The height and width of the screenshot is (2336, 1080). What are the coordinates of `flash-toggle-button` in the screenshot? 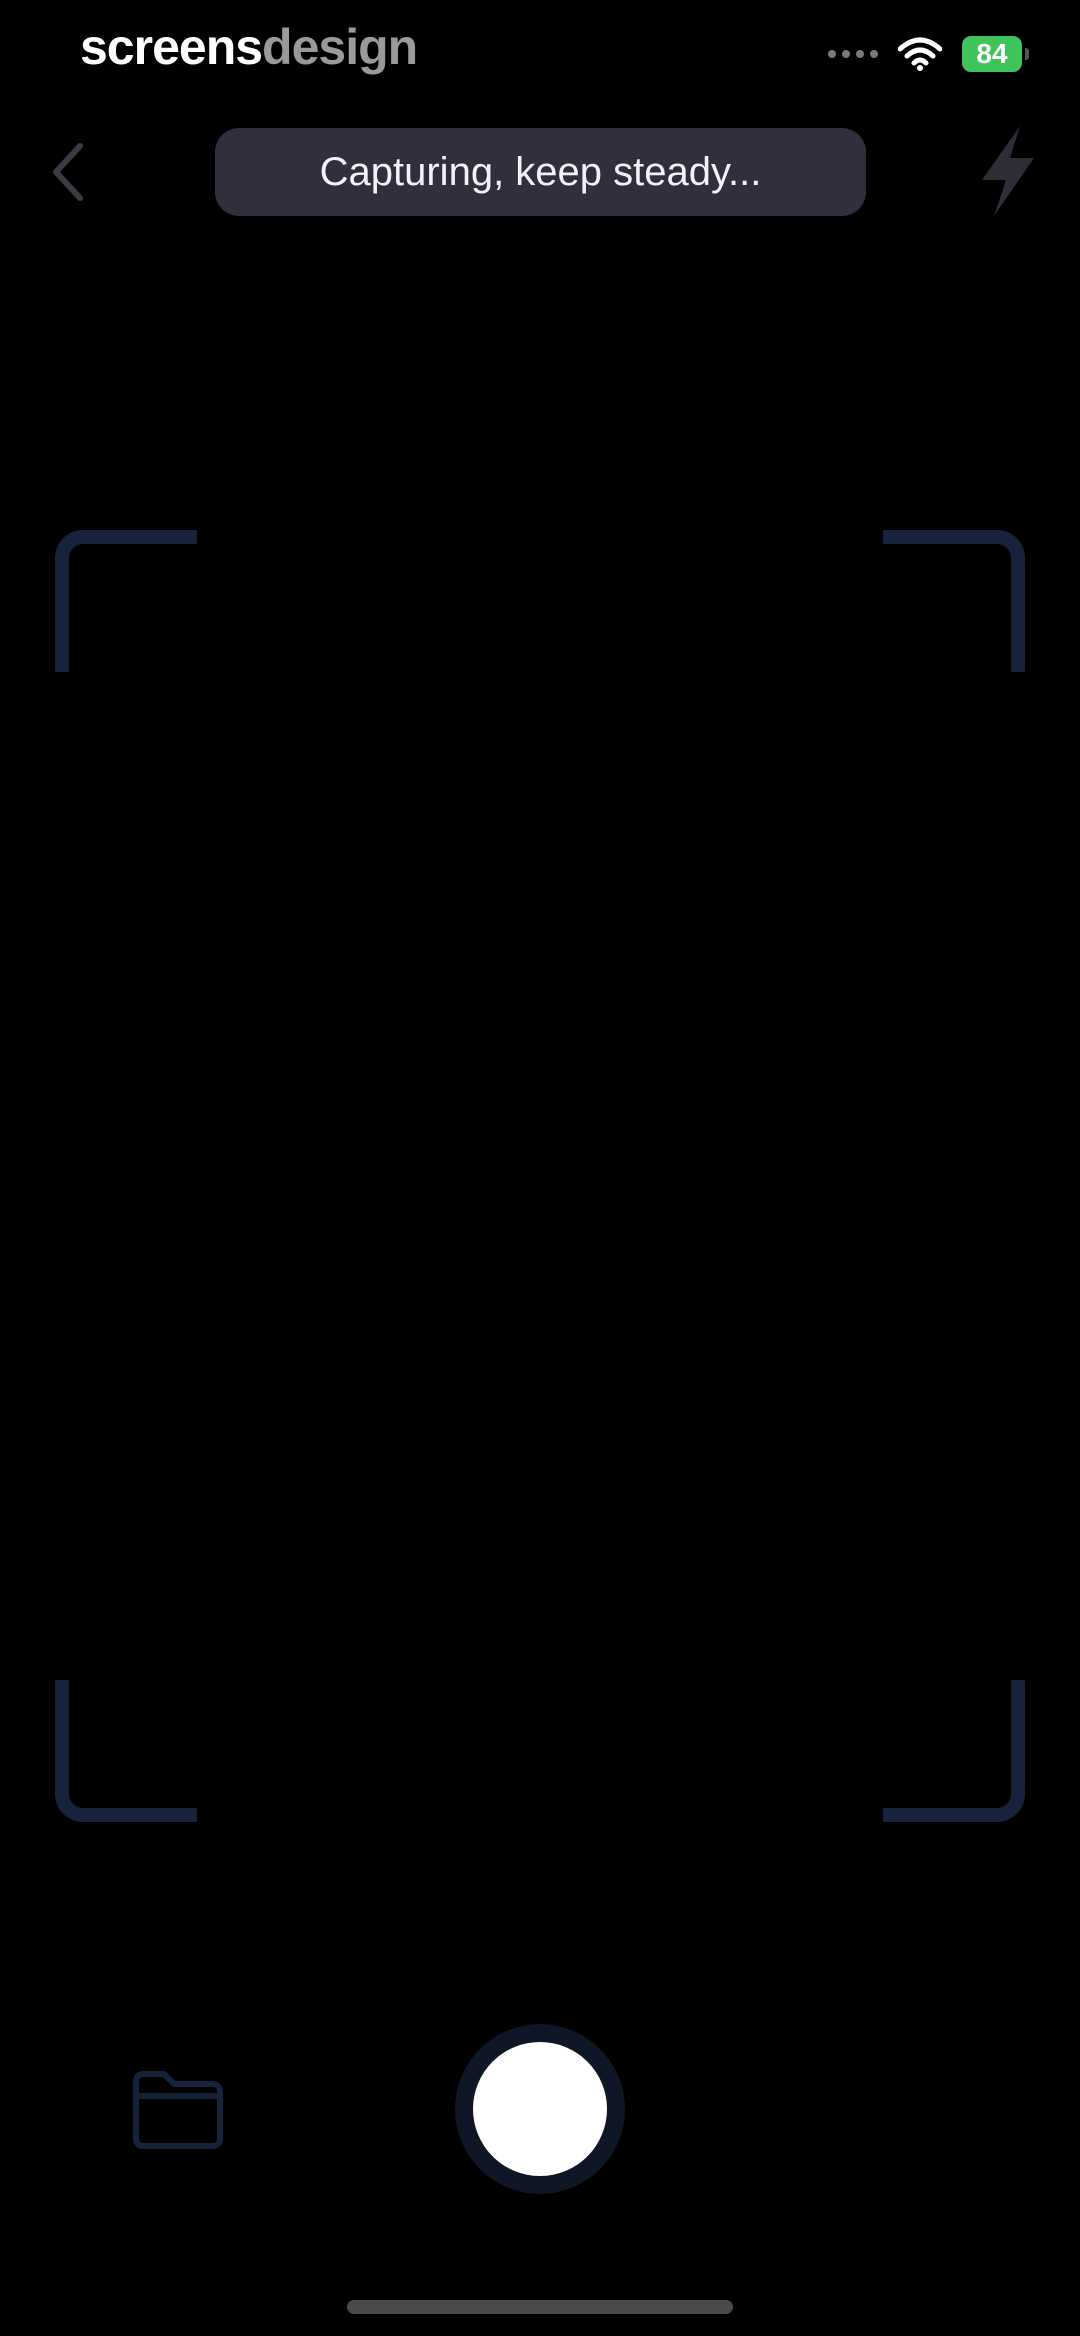 It's located at (1008, 171).